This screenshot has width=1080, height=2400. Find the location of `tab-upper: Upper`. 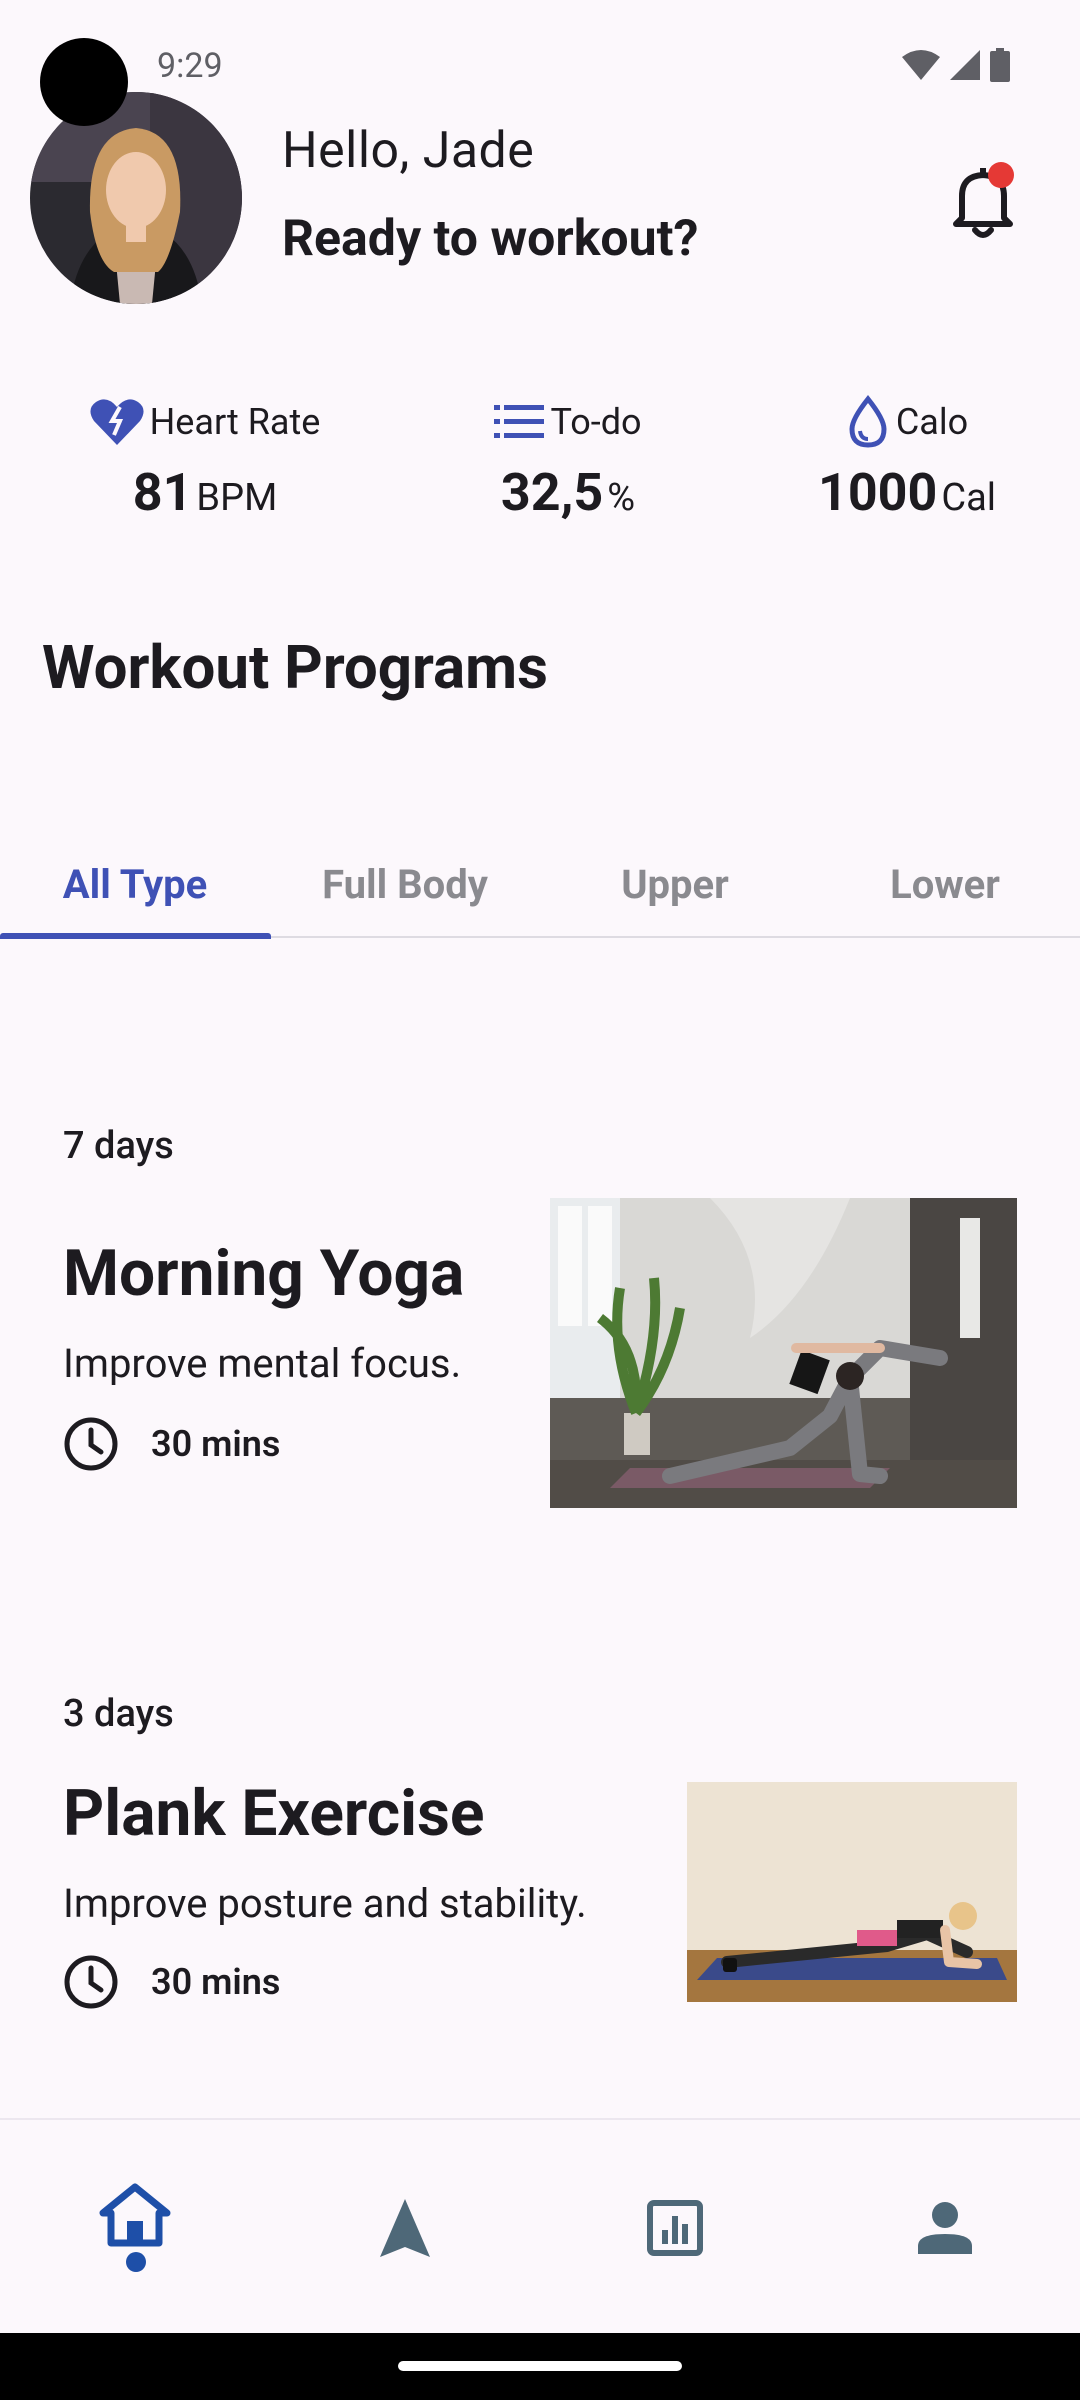

tab-upper: Upper is located at coordinates (675, 884).